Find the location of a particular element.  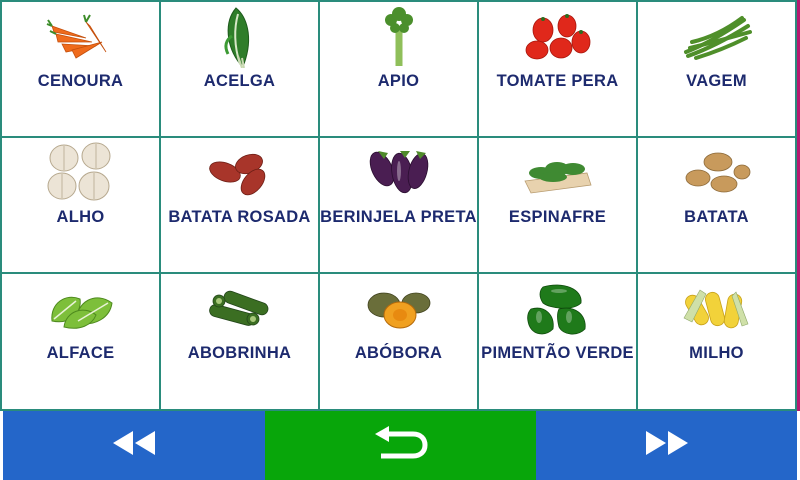

navigation-bar is located at coordinates (400, 445).